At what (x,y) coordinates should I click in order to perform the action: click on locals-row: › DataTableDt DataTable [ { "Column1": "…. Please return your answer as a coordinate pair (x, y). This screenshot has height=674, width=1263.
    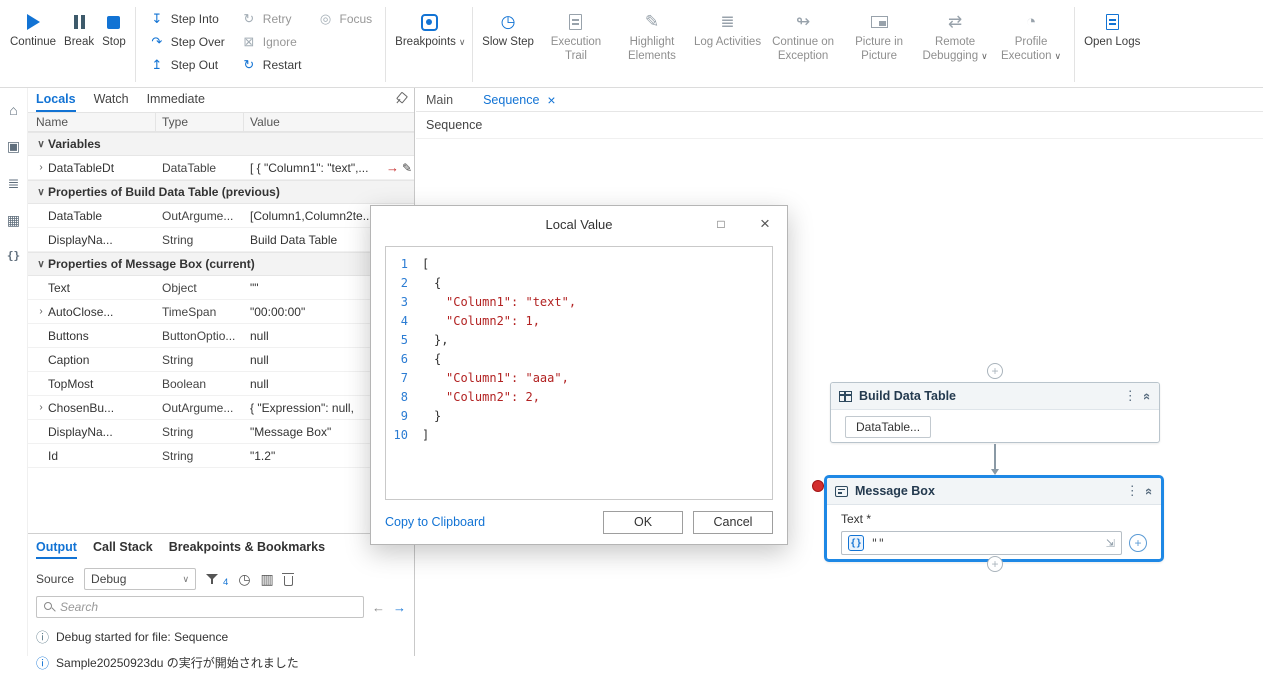
    Looking at the image, I should click on (221, 168).